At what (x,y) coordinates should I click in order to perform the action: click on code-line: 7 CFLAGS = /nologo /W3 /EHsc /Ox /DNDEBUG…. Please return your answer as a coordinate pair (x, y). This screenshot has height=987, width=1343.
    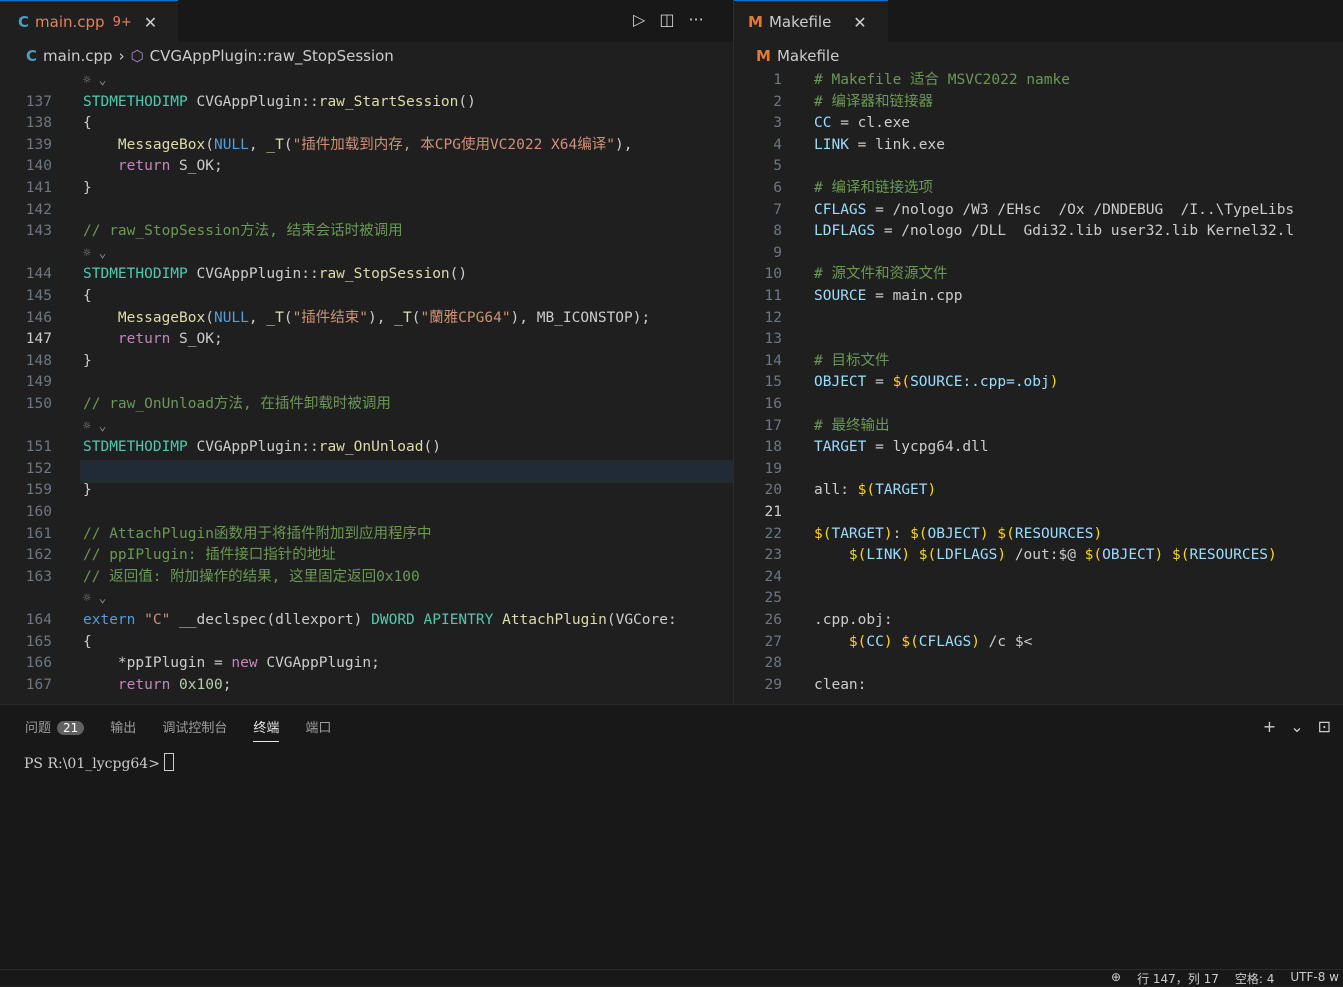
    Looking at the image, I should click on (1038, 211).